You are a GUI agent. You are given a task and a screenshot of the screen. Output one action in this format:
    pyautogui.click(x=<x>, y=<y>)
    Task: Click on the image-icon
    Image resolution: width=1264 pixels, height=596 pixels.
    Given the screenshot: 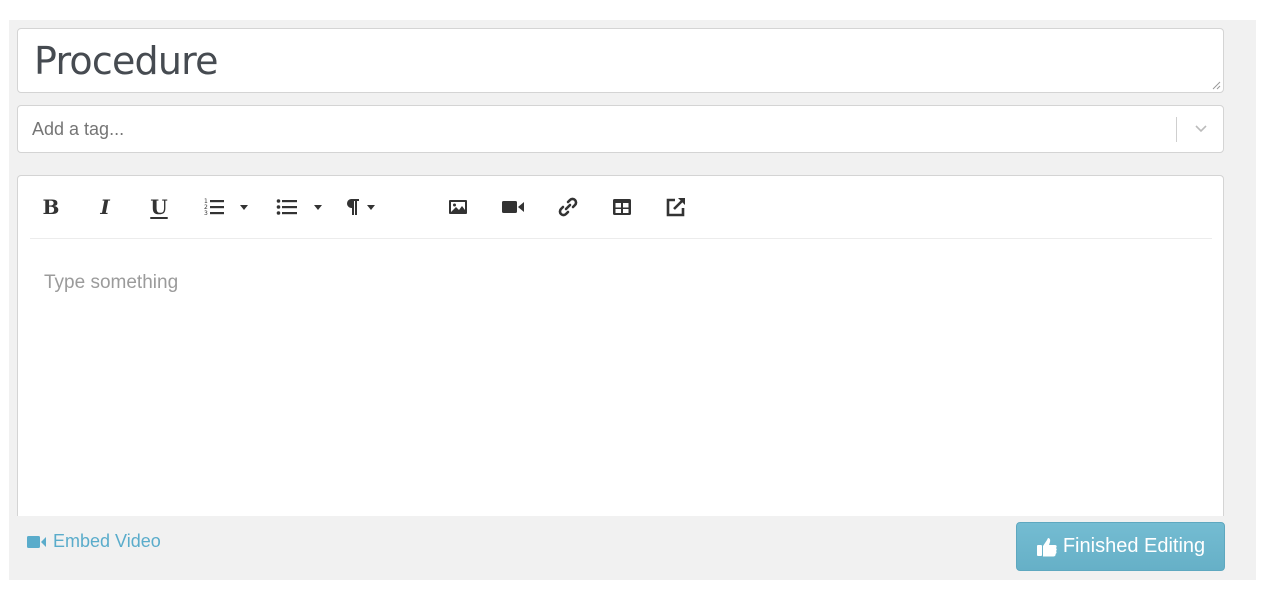 What is the action you would take?
    pyautogui.click(x=458, y=207)
    